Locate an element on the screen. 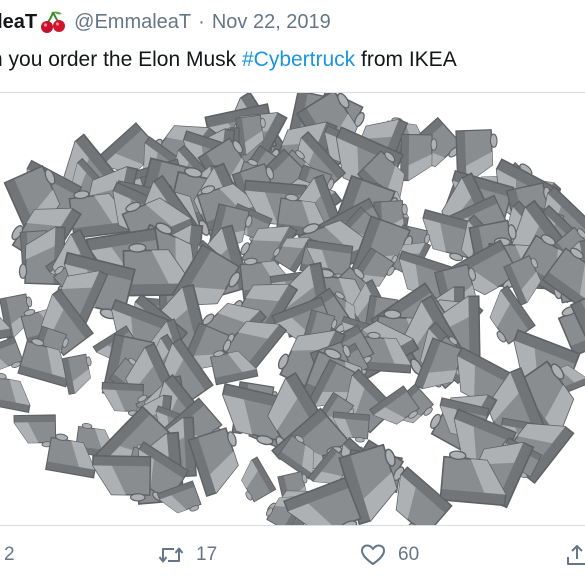  reply-button: 2 is located at coordinates (7, 555).